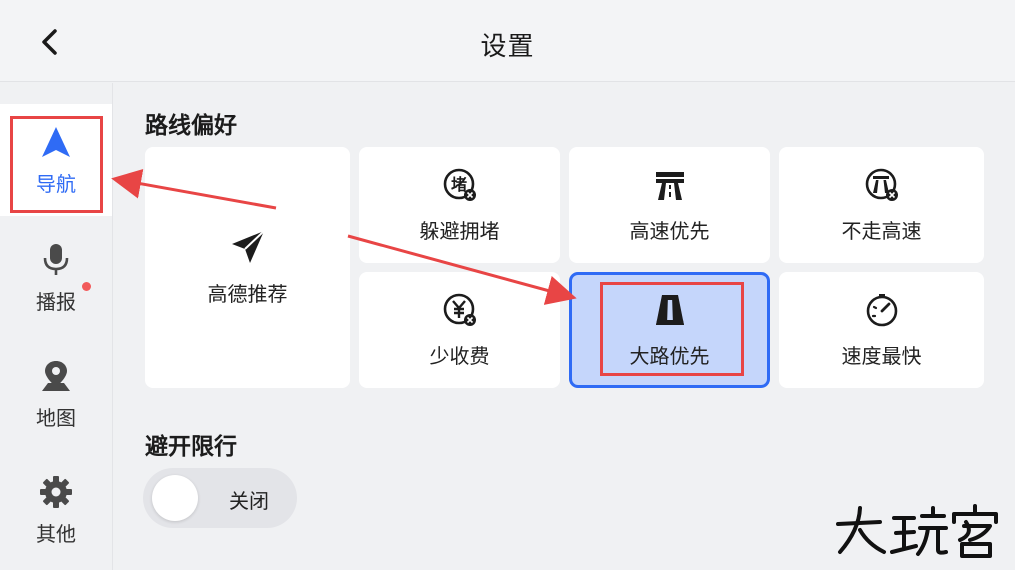 The height and width of the screenshot is (570, 1015). I want to click on gear-icon, so click(56, 491).